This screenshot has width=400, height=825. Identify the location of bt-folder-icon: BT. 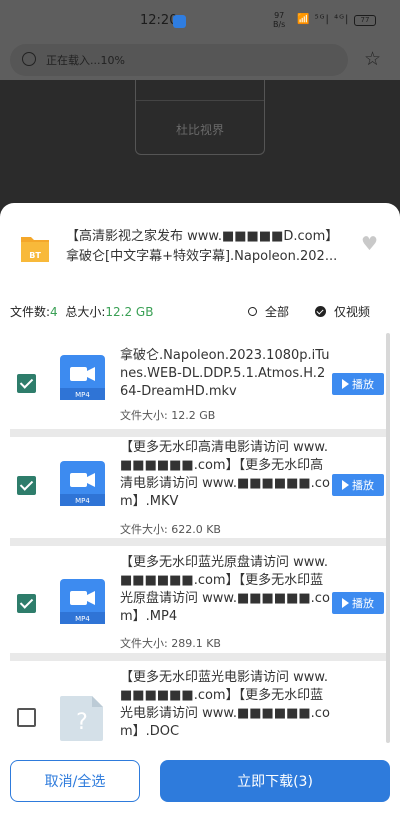
(35, 249).